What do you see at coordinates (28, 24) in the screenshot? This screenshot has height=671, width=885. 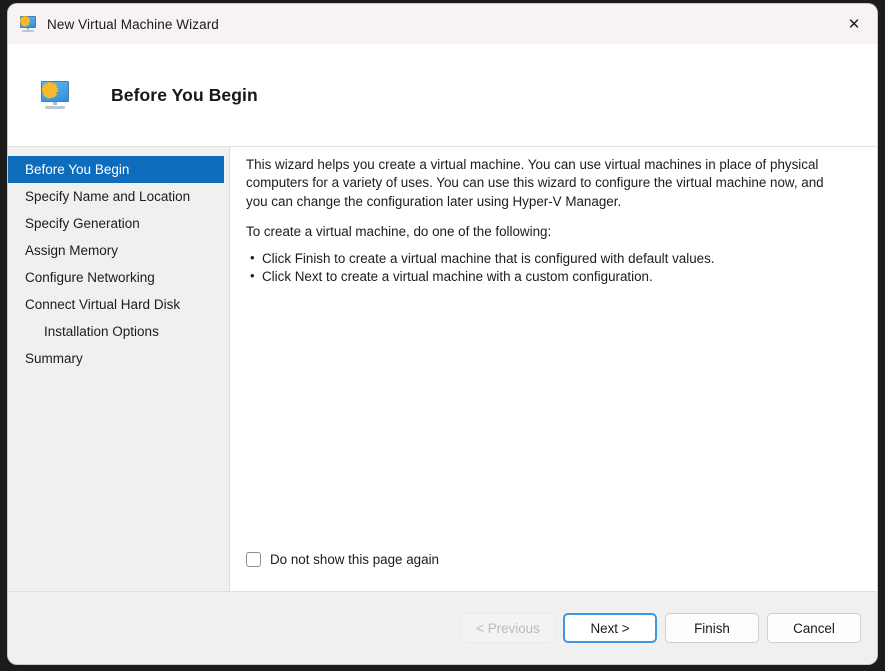 I see `virtual-machine-monitor-icon` at bounding box center [28, 24].